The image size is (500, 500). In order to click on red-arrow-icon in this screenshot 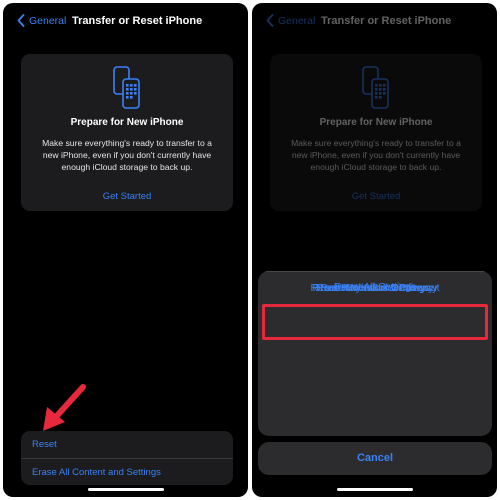, I will do `click(64, 407)`.